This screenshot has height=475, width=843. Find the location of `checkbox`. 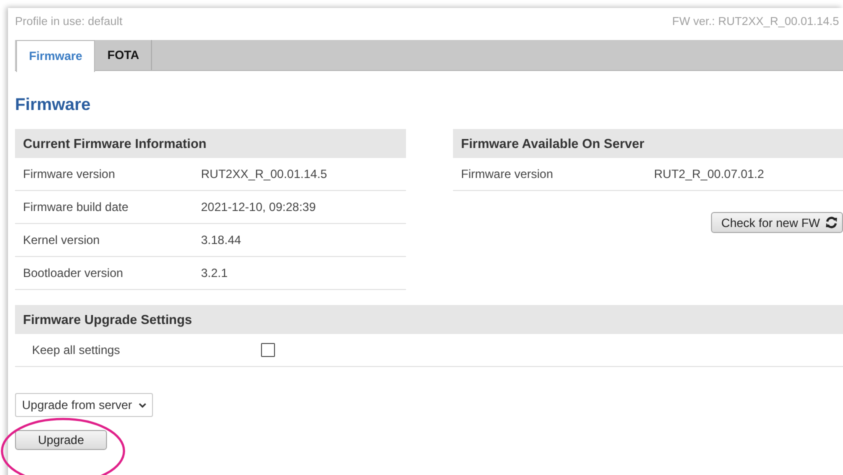

checkbox is located at coordinates (268, 350).